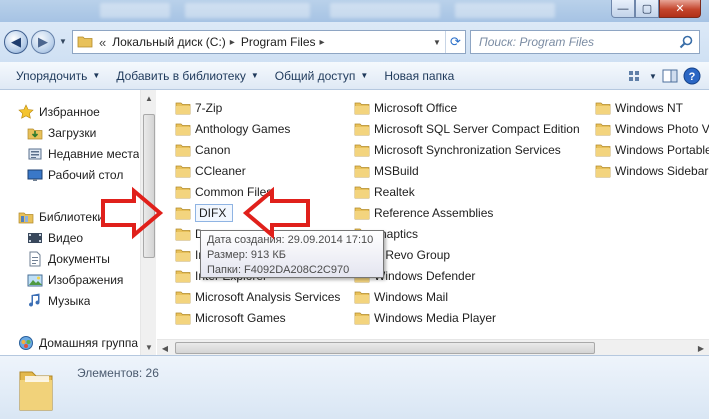 The height and width of the screenshot is (419, 709). Describe the element at coordinates (623, 9) in the screenshot. I see `minimize-button: —` at that location.